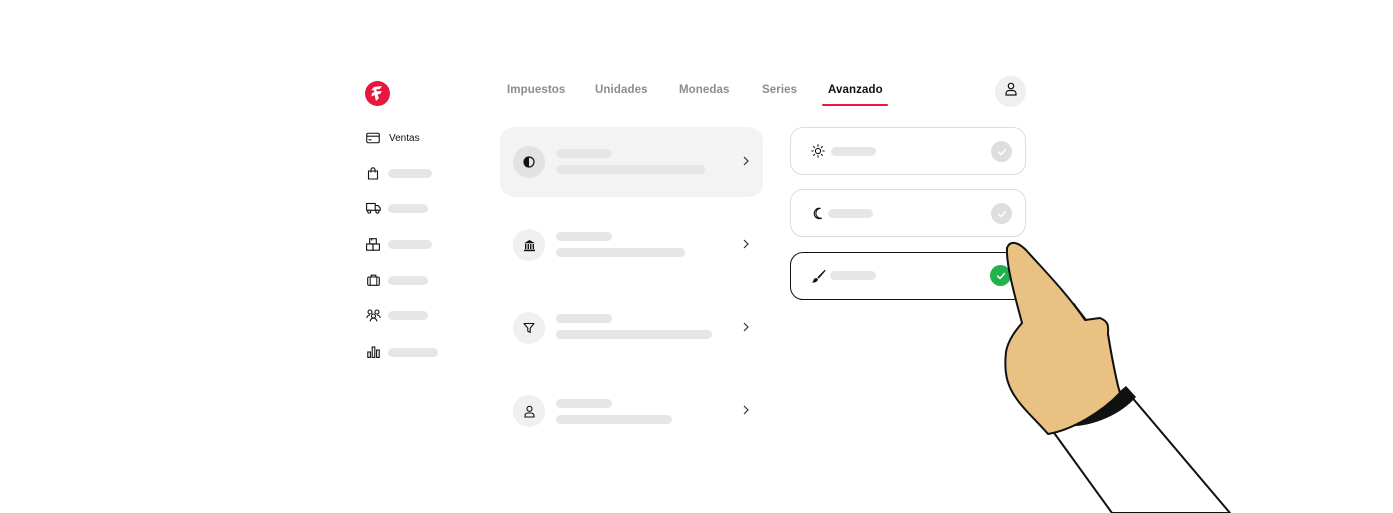  I want to click on sidebar-item-ventas: Ventas, so click(392, 138).